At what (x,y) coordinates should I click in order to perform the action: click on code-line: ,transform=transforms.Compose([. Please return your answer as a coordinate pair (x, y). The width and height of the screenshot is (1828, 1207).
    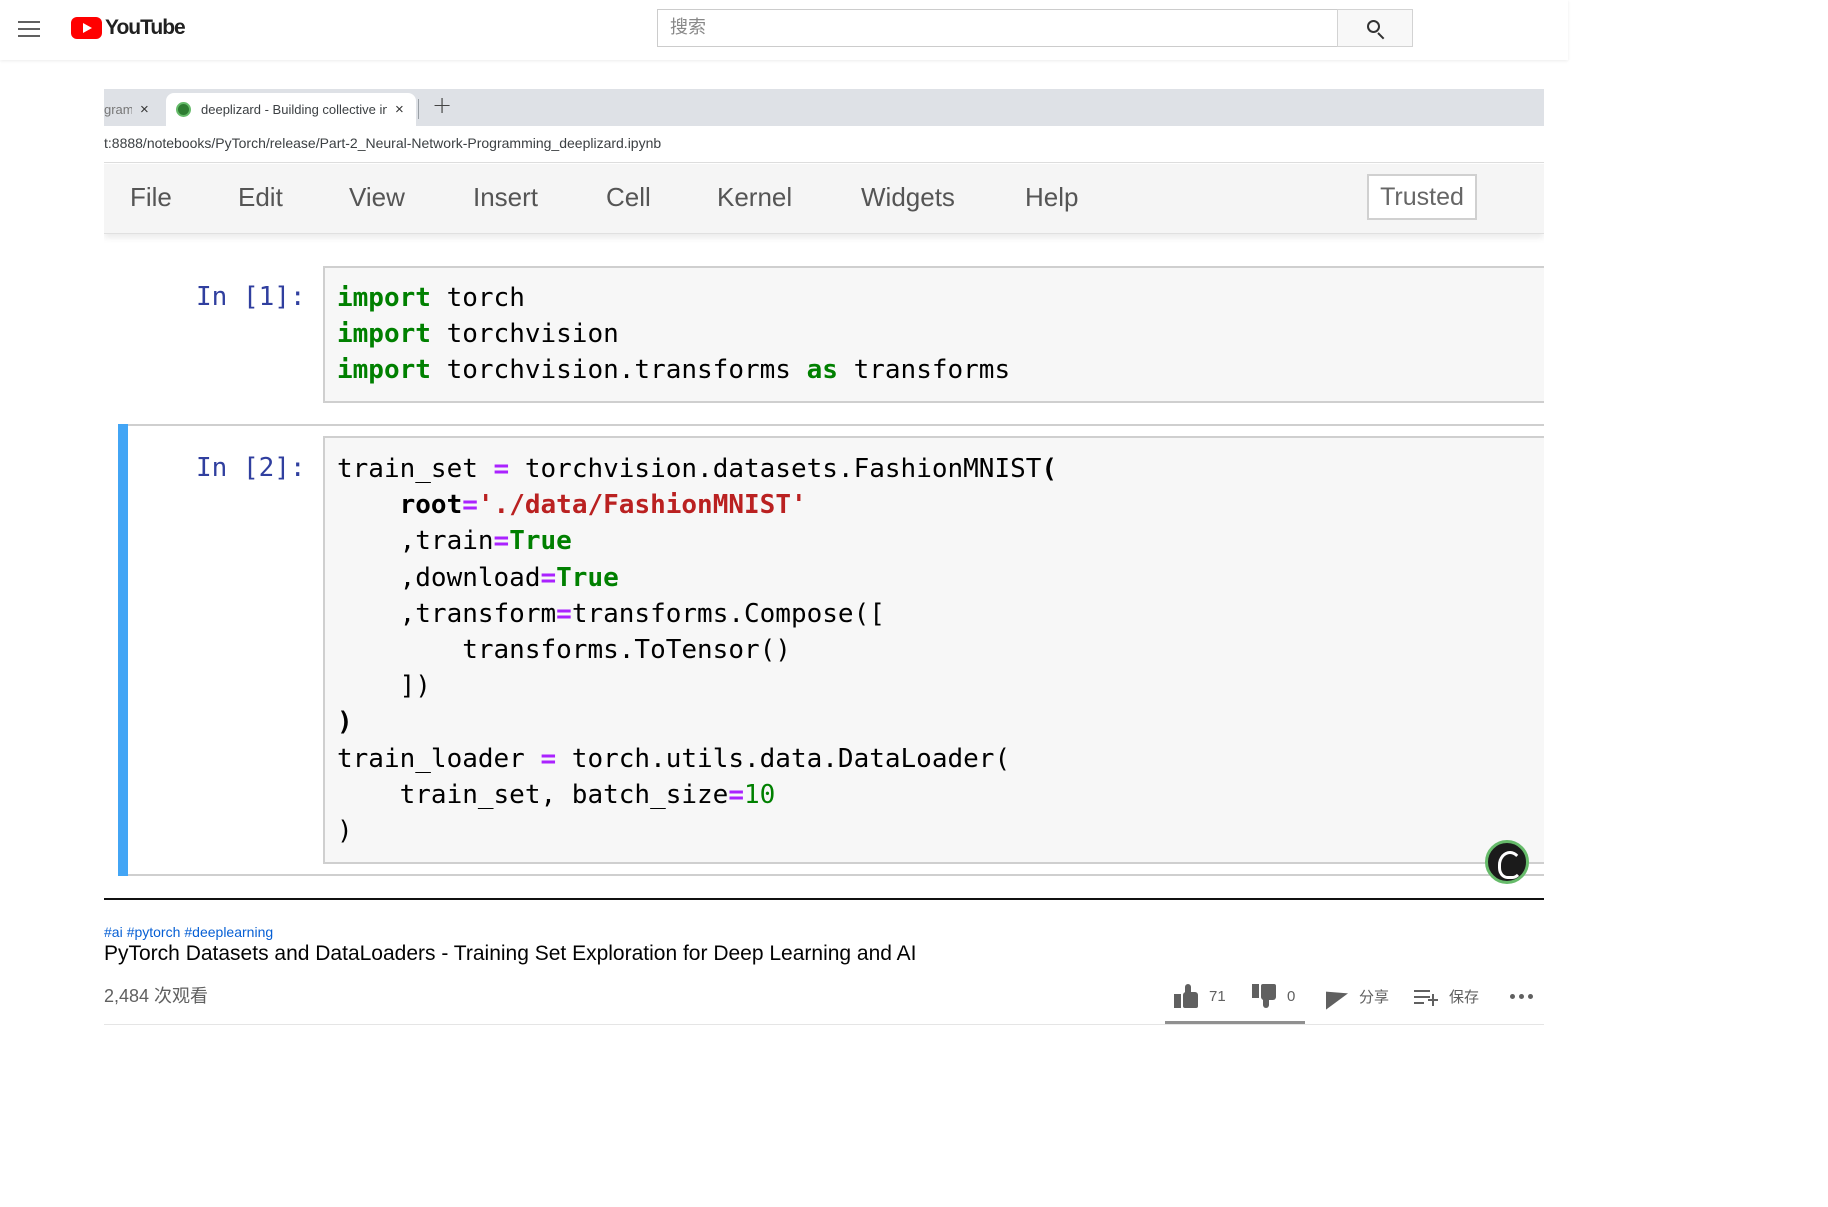
    Looking at the image, I should click on (697, 614).